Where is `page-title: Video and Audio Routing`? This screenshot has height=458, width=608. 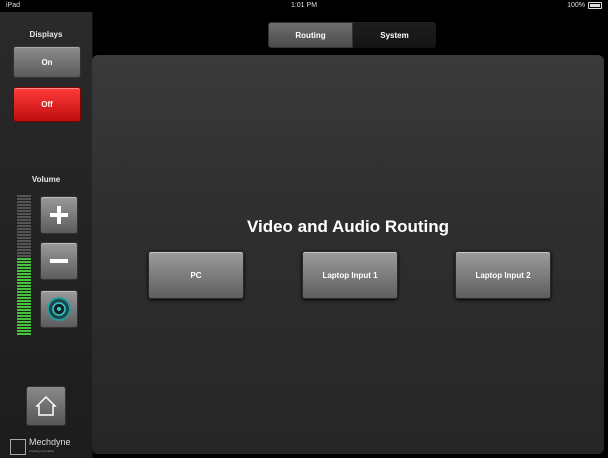 page-title: Video and Audio Routing is located at coordinates (348, 226).